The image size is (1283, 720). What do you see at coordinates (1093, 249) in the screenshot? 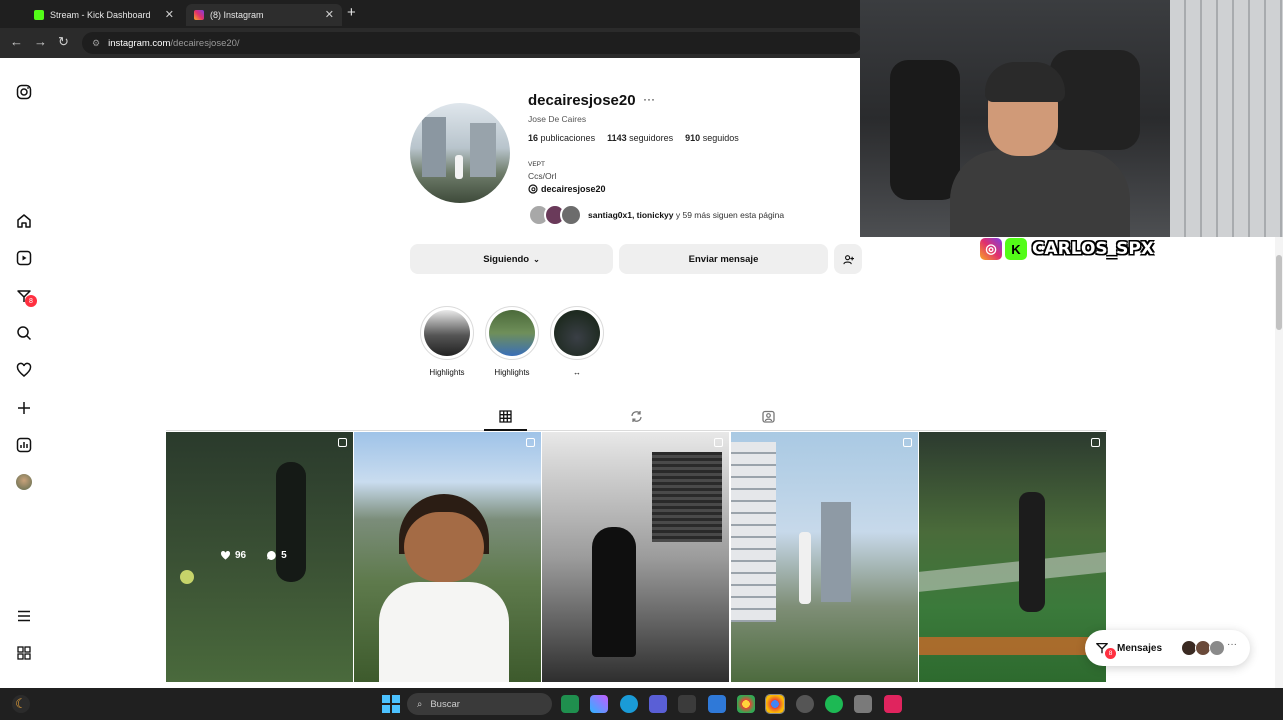
I see `streamer-name: CARLOS_SPX` at bounding box center [1093, 249].